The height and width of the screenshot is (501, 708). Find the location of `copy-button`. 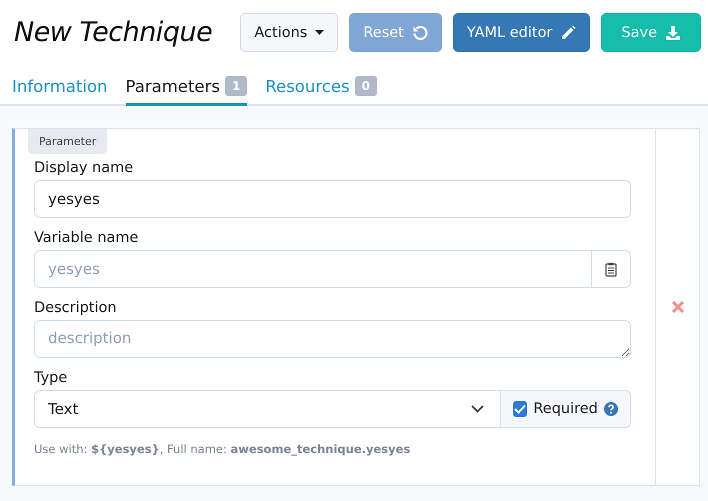

copy-button is located at coordinates (611, 269).